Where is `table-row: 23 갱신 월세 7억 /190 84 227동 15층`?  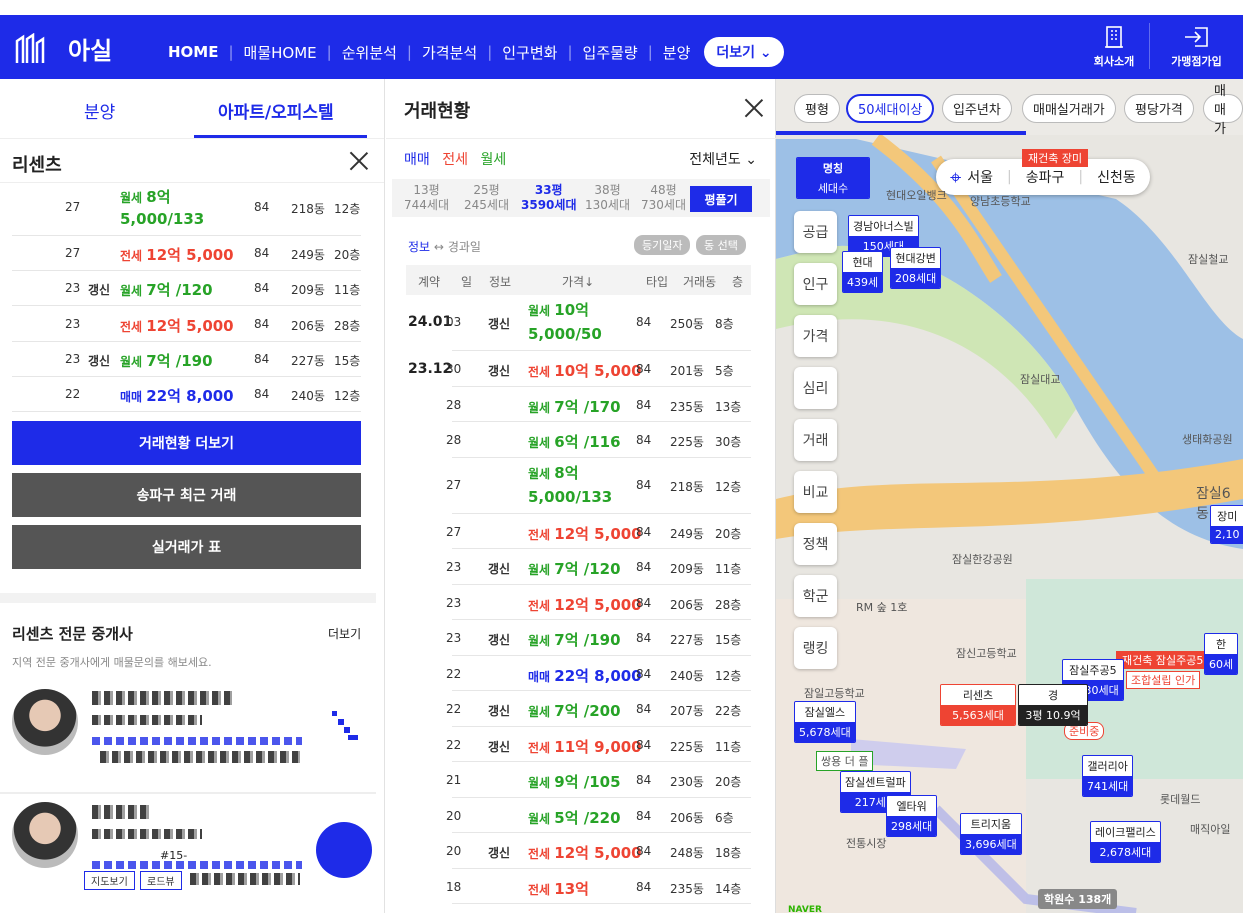 table-row: 23 갱신 월세 7억 /190 84 227동 15층 is located at coordinates (598, 638).